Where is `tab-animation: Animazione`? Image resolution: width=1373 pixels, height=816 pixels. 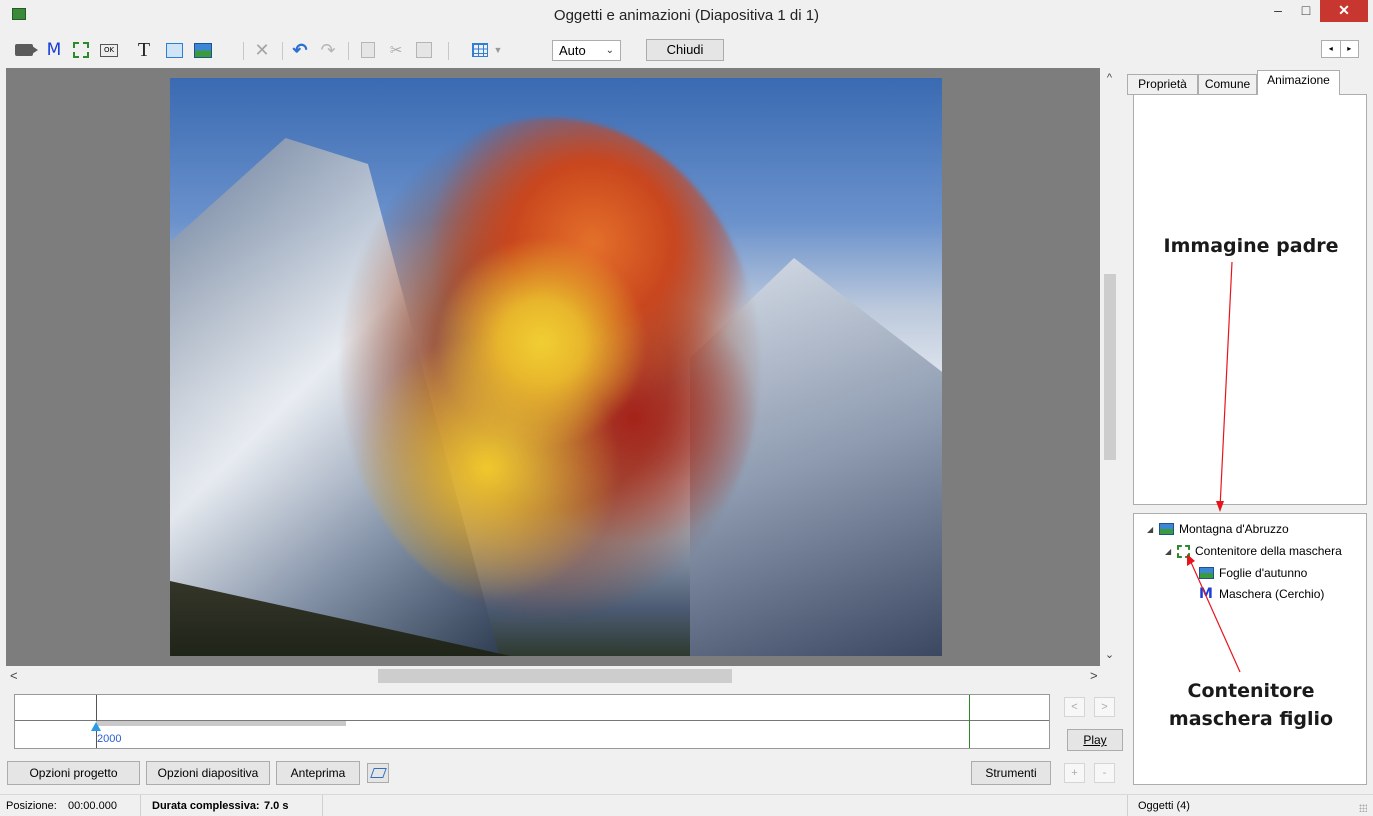 tab-animation: Animazione is located at coordinates (1298, 82).